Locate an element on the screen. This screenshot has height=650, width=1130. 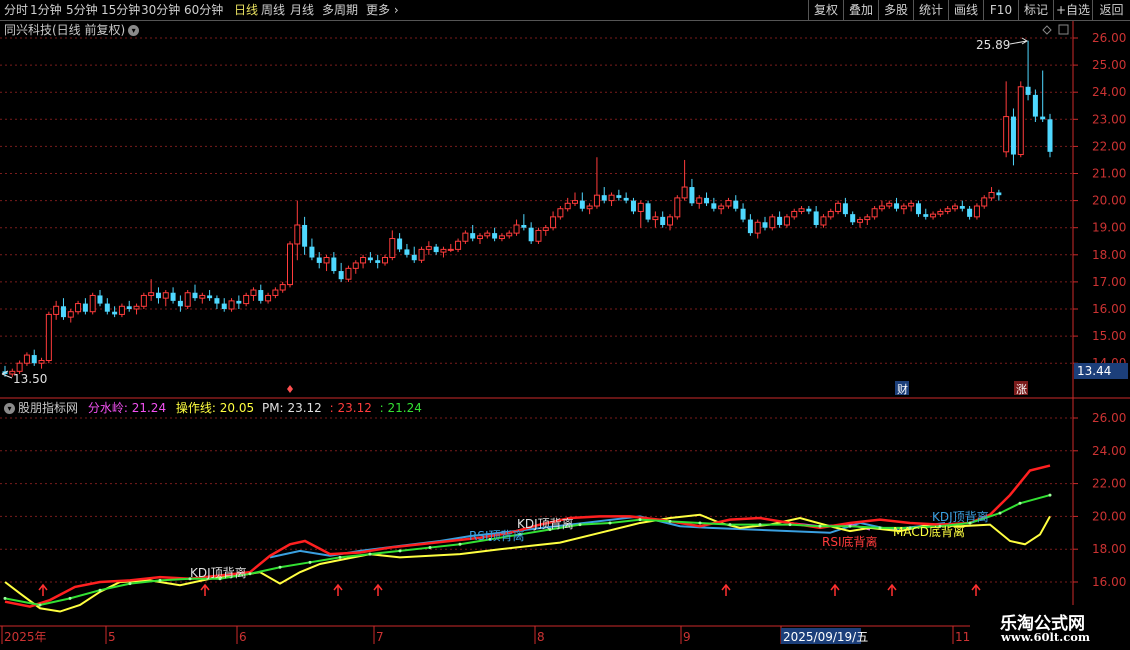
period-multi: 多周期 is located at coordinates (340, 10).